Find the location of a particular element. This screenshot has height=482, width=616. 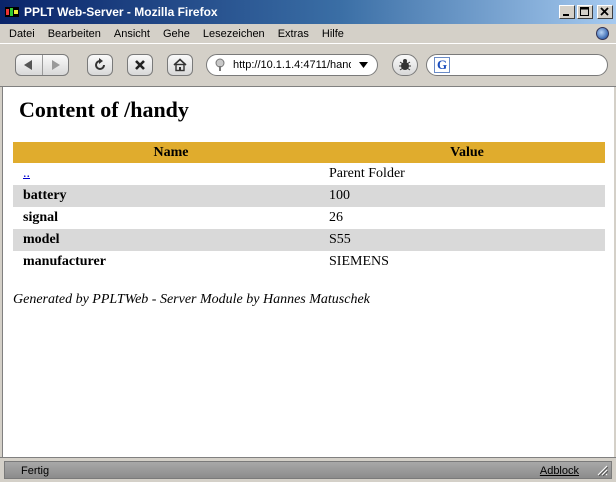

table-row: model S55 is located at coordinates (309, 240).